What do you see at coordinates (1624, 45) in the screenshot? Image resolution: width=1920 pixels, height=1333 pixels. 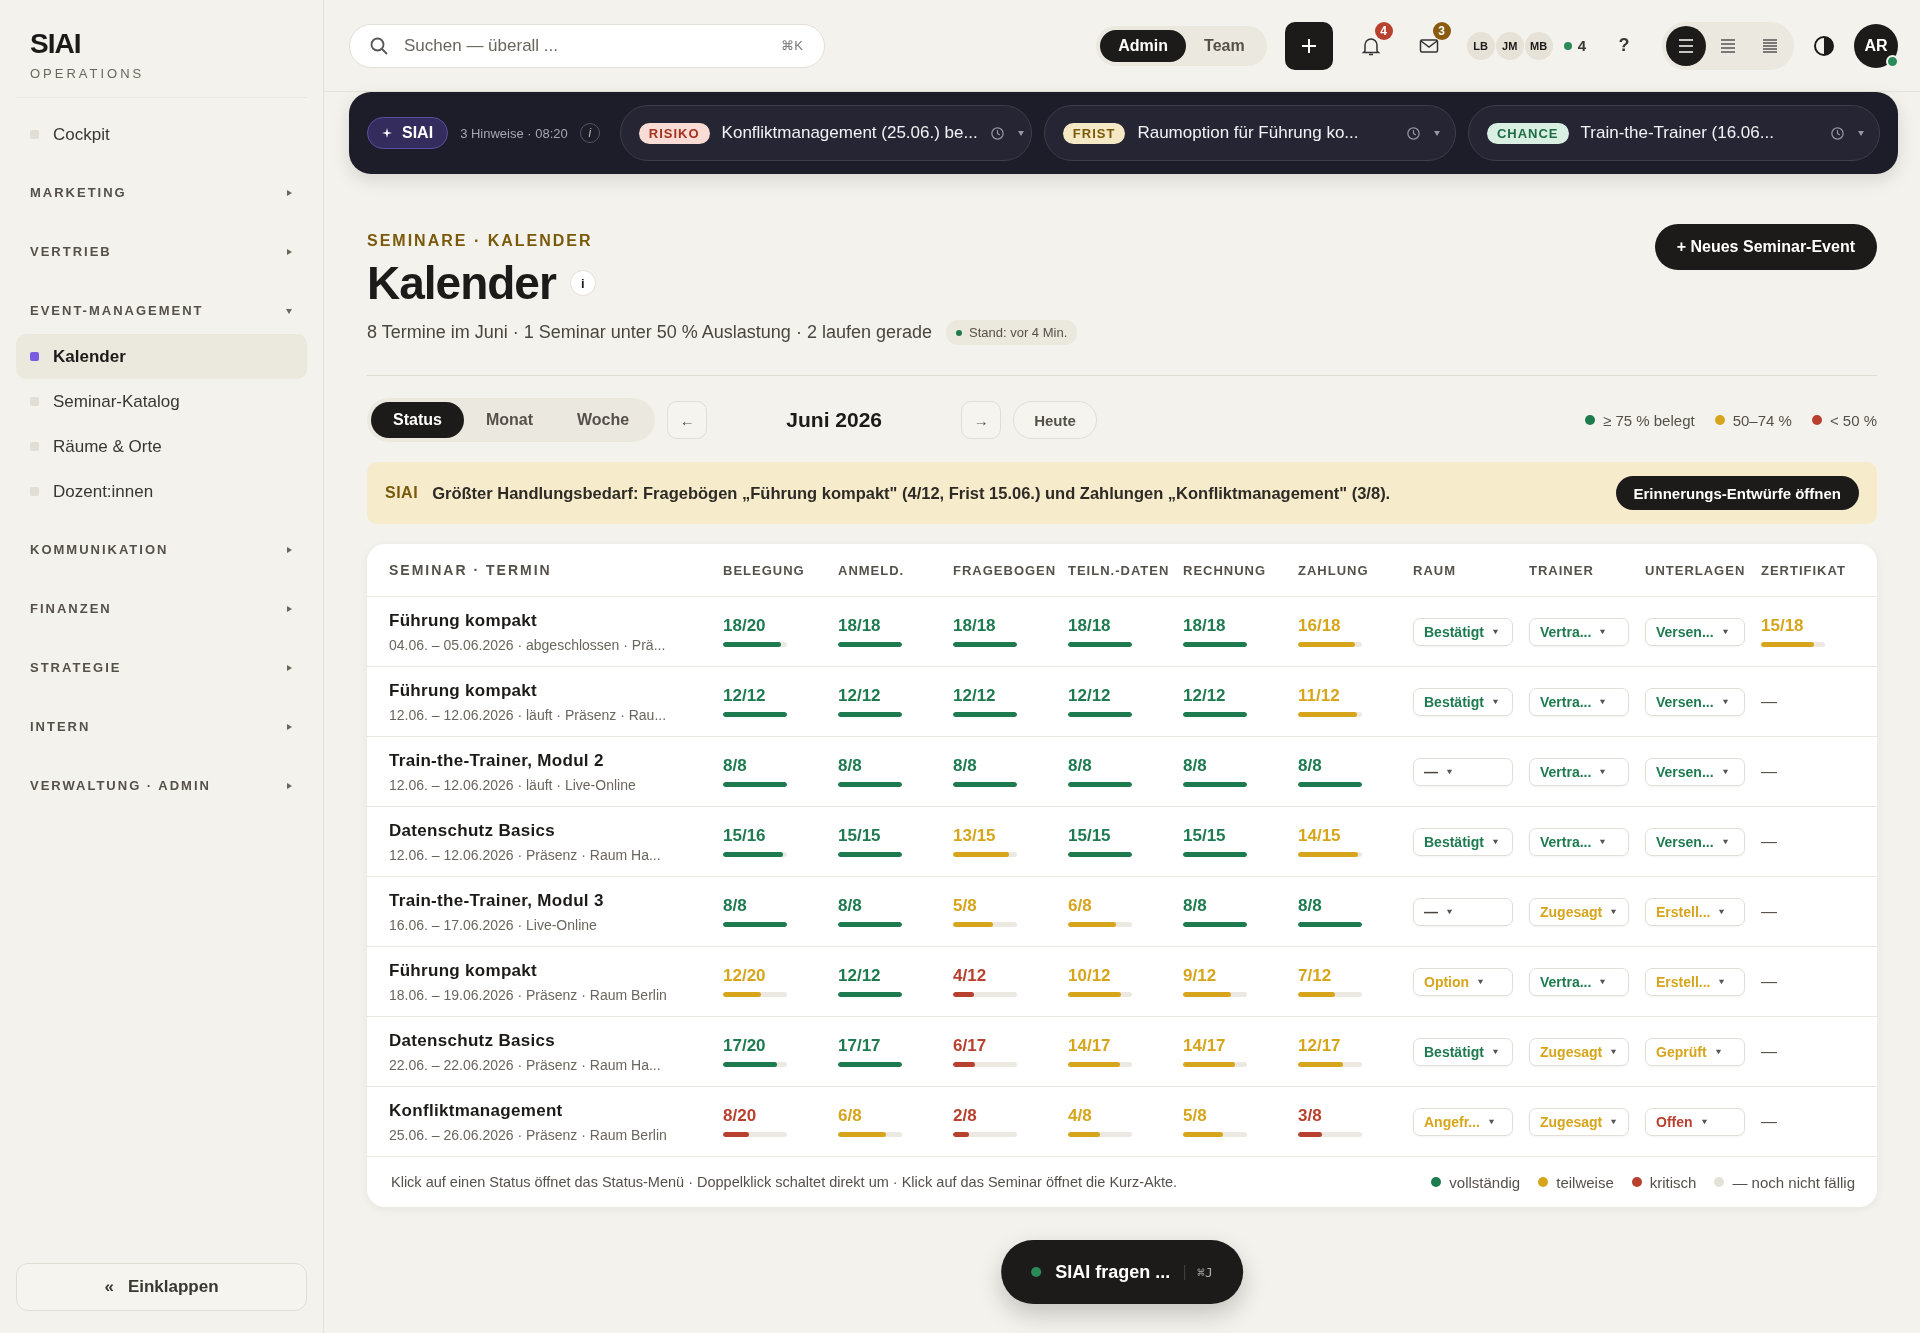 I see `help-button: ?` at bounding box center [1624, 45].